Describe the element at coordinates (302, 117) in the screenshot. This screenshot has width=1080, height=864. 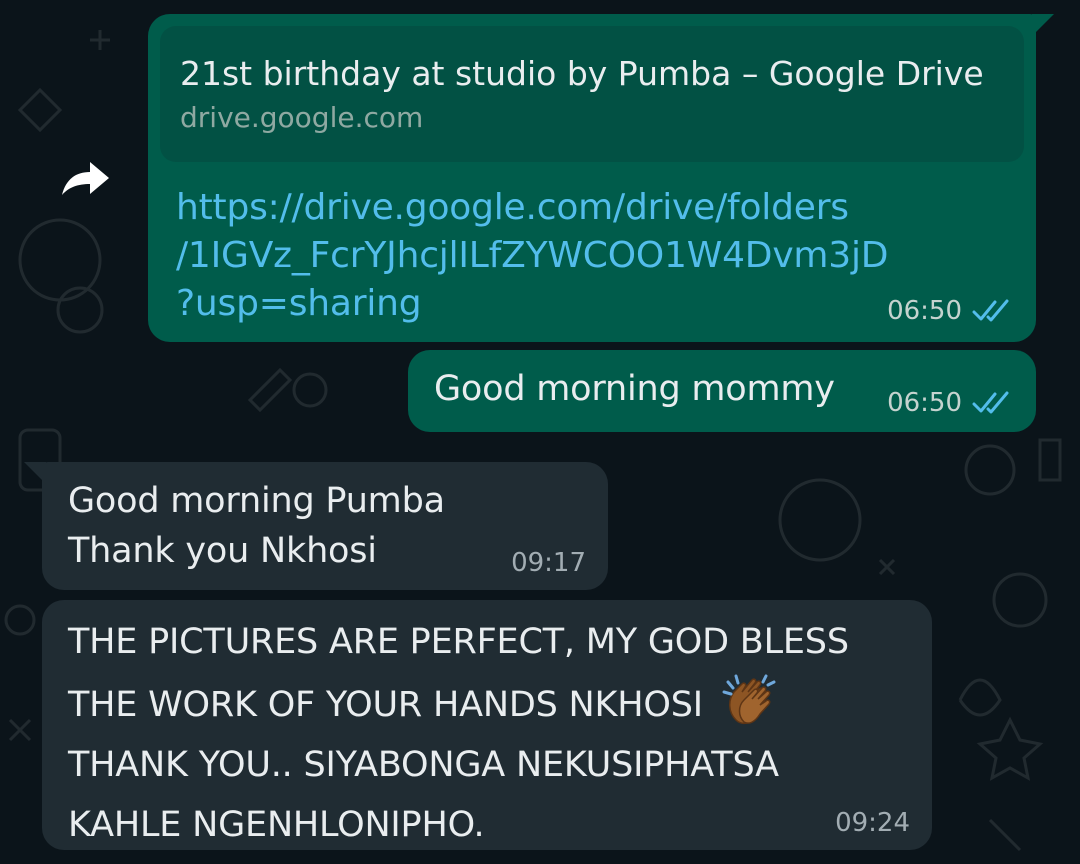
I see `link-preview-domain: drive.google.com` at that location.